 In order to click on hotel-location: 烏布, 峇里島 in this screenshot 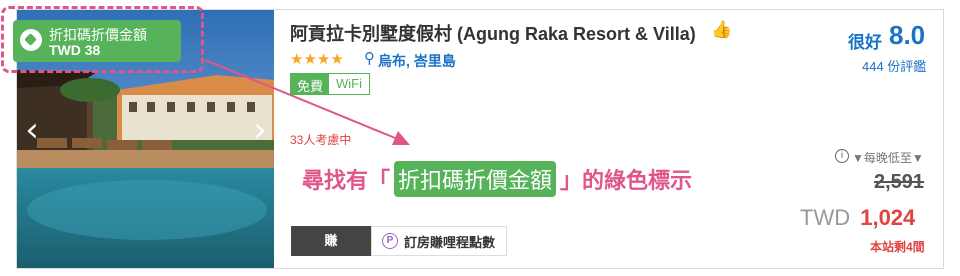, I will do `click(417, 61)`.